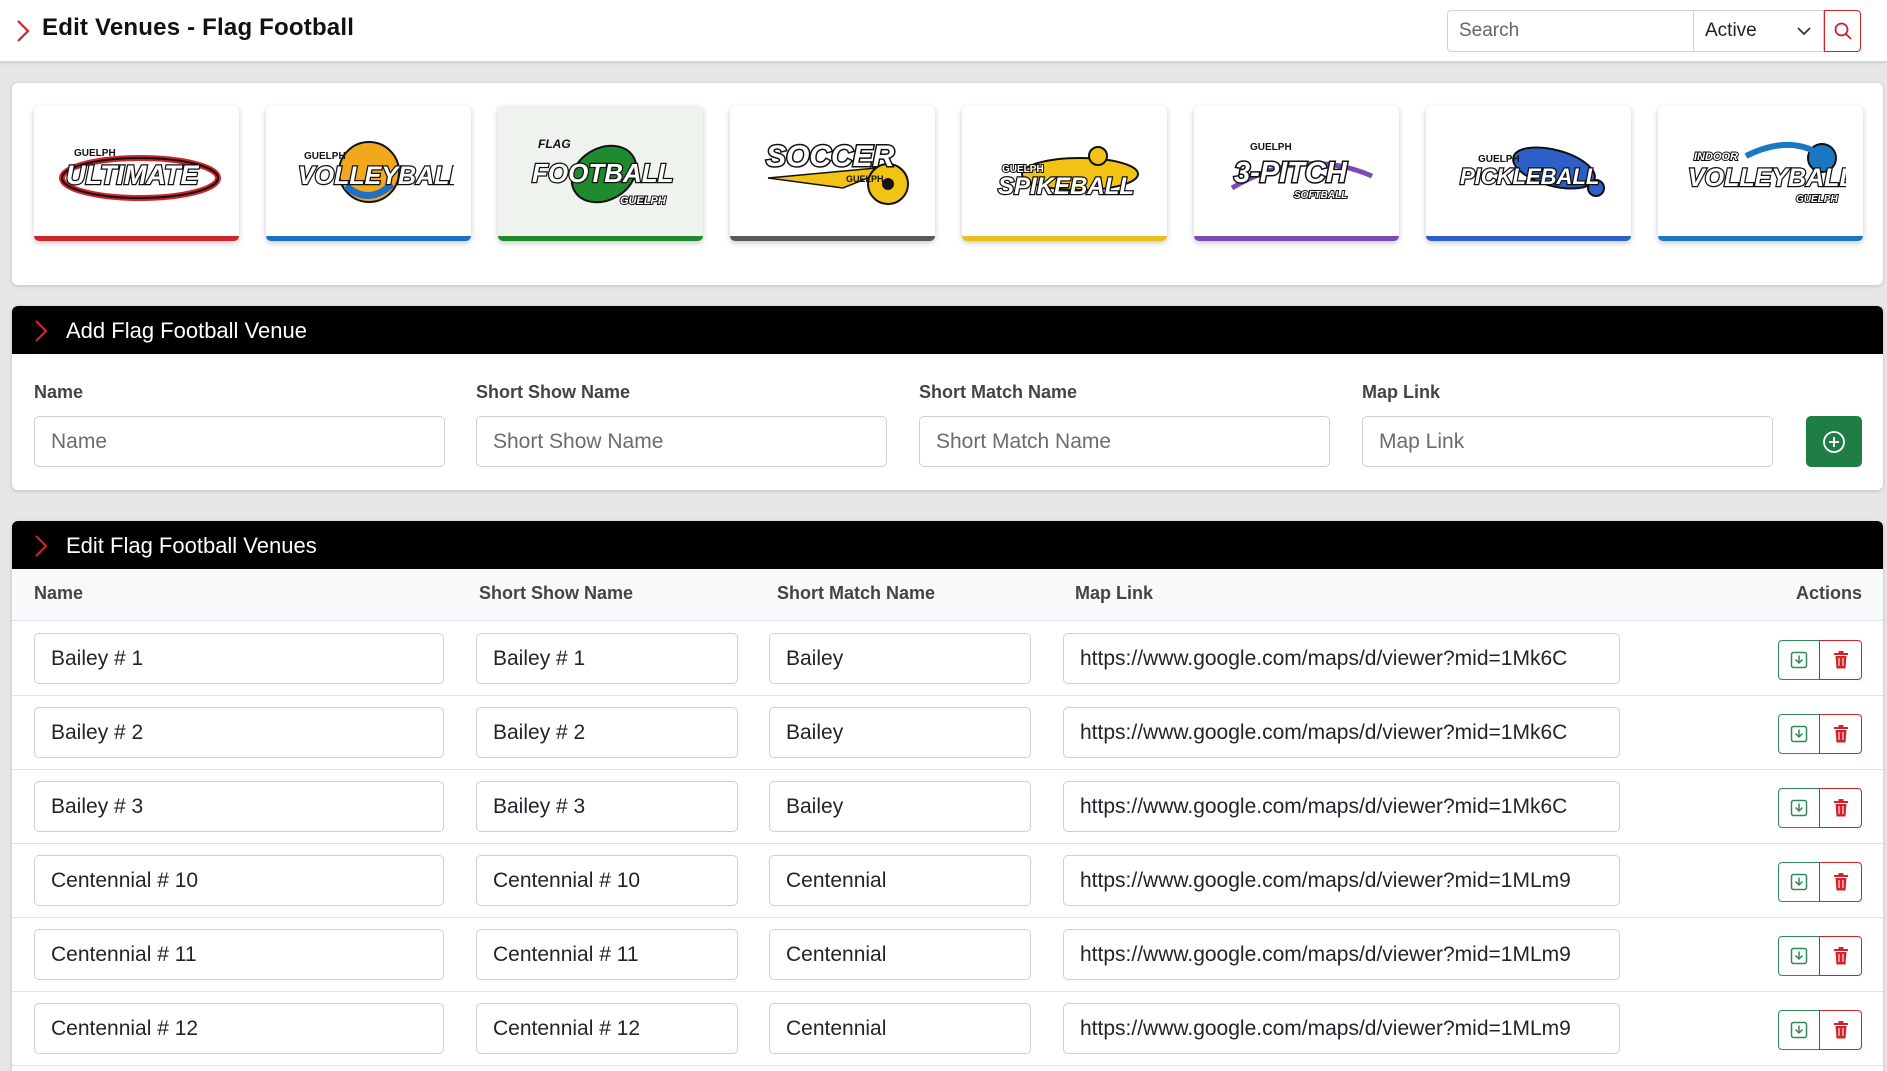 This screenshot has width=1887, height=1071. I want to click on new-venue-short-match-name-input, so click(1124, 441).